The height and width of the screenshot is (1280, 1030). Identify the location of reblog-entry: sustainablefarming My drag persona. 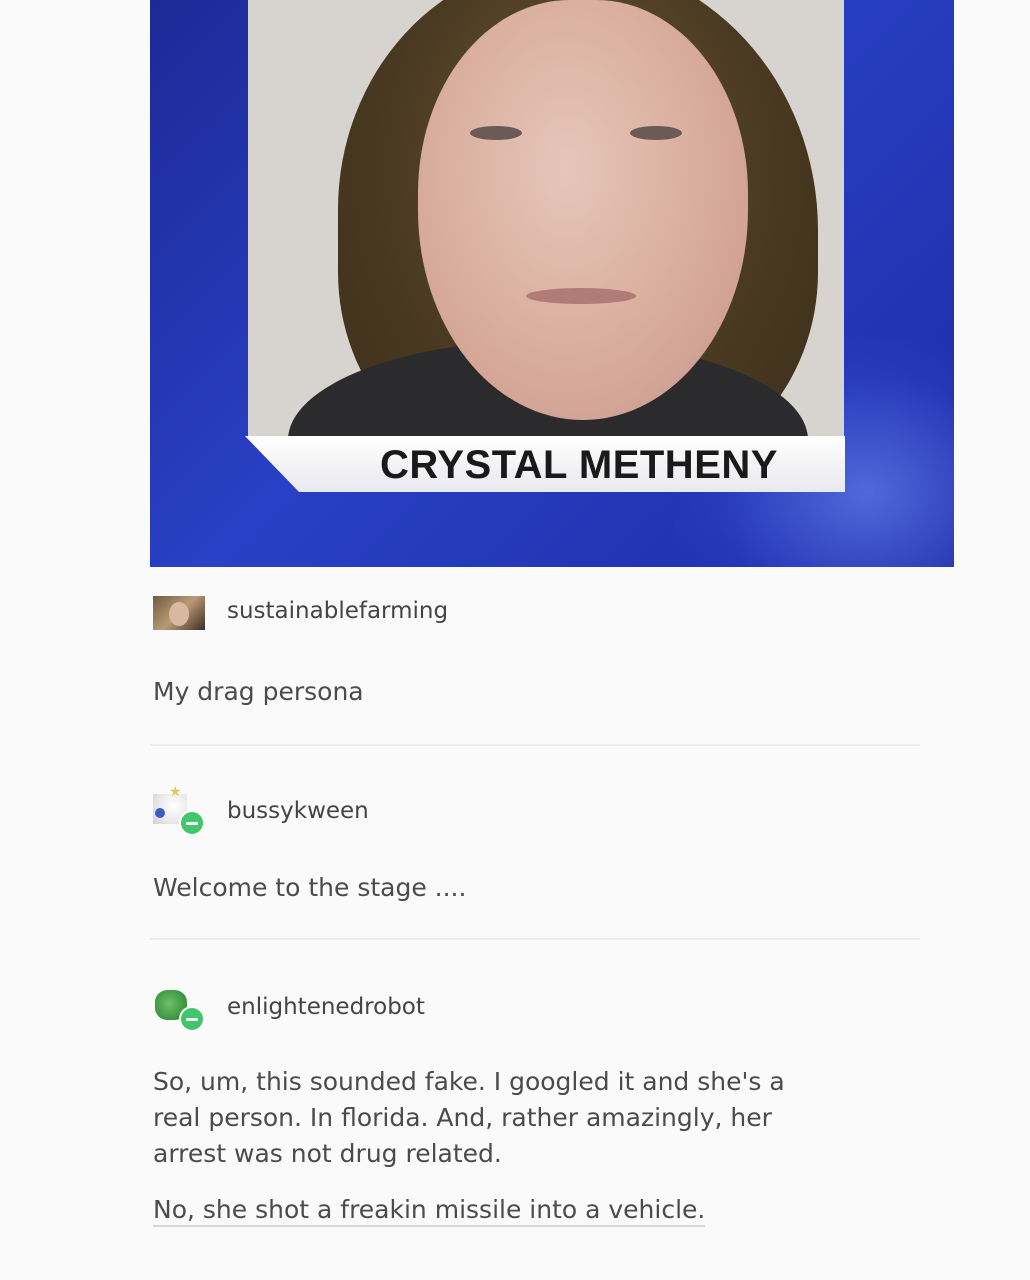
(533, 655).